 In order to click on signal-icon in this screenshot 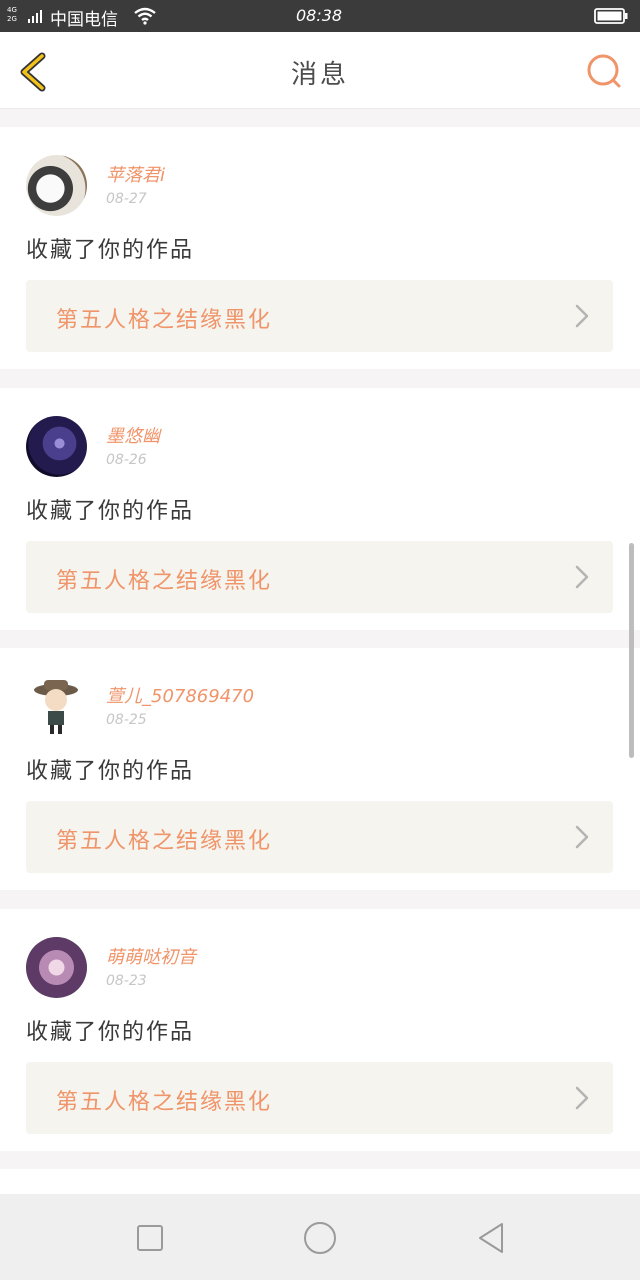, I will do `click(36, 16)`.